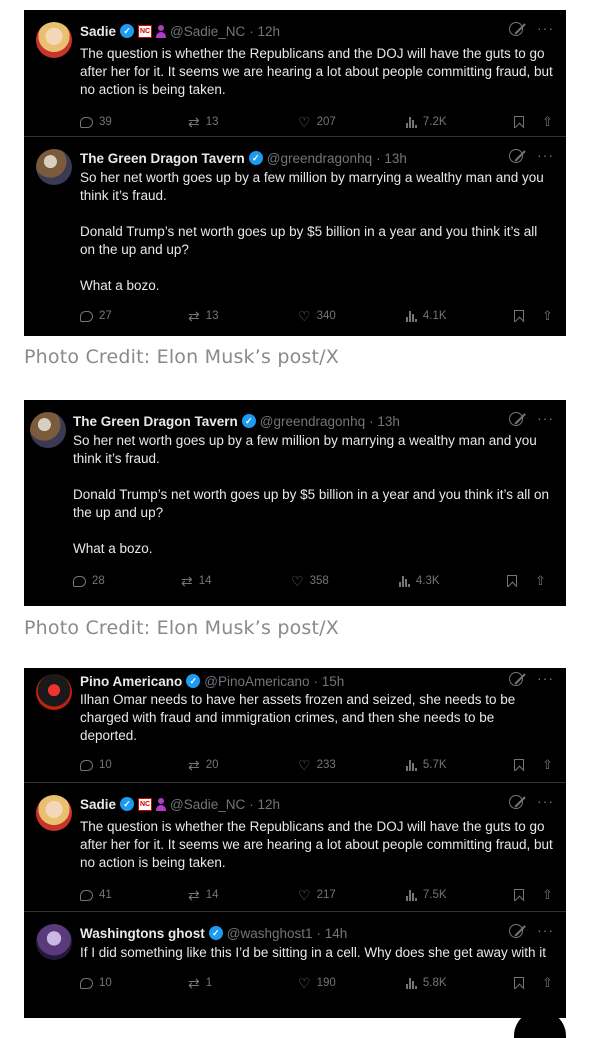  Describe the element at coordinates (460, 983) in the screenshot. I see `views-button: 5.8K` at that location.